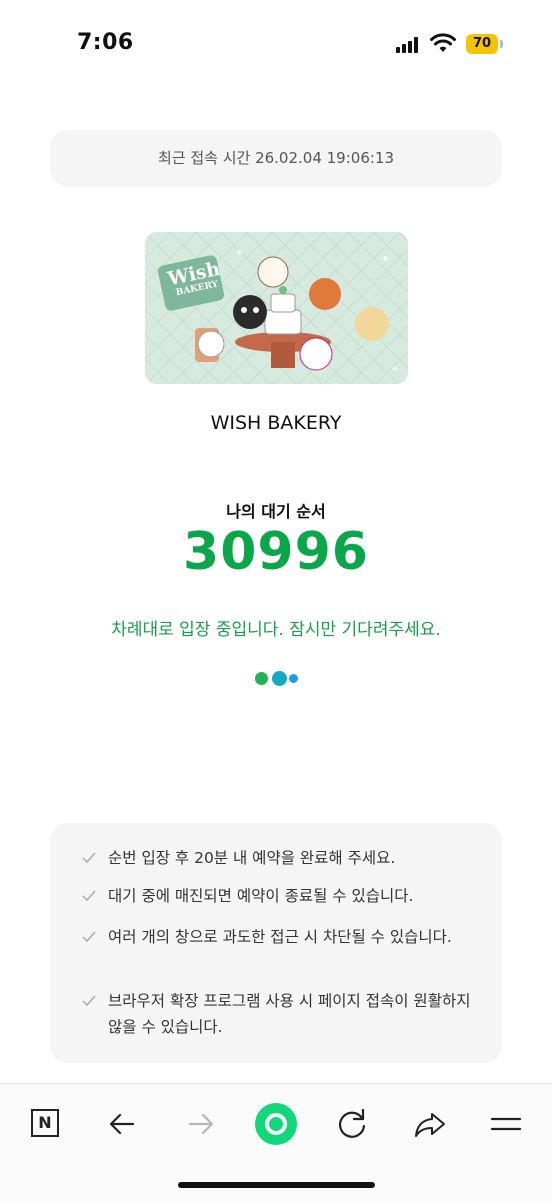  What do you see at coordinates (276, 158) in the screenshot?
I see `last-access-time: 최근 접속 시간 26.02.04 19:06:13` at bounding box center [276, 158].